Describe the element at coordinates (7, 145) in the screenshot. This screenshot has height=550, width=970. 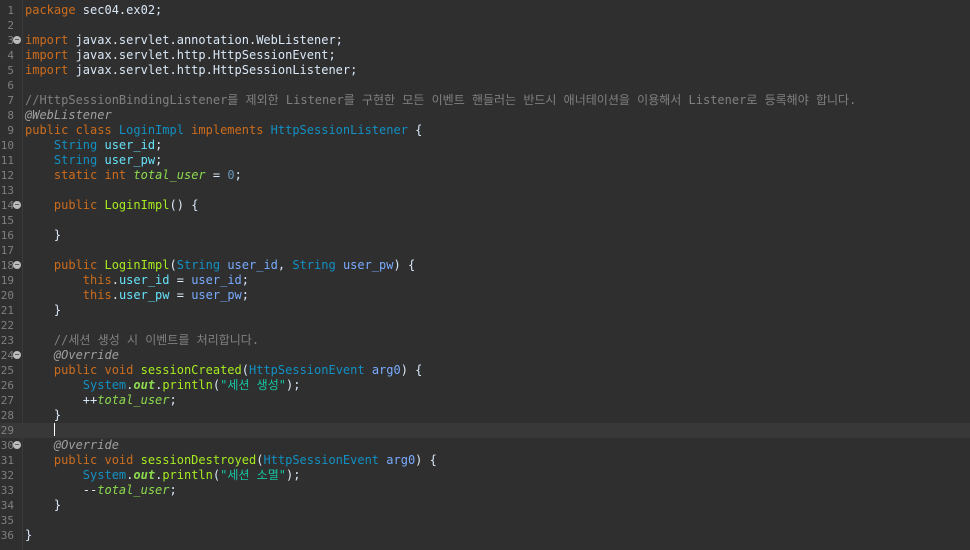
I see `line-number: 10` at that location.